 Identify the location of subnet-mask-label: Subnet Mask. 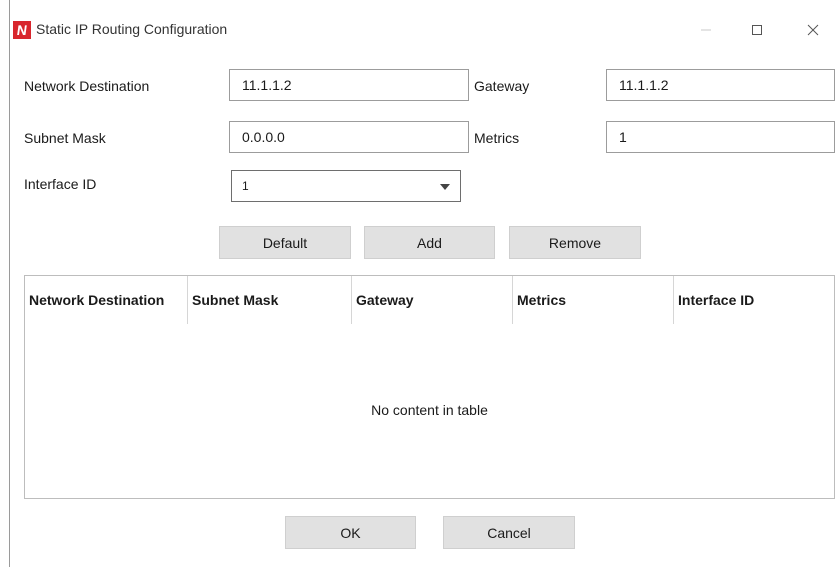
(65, 138).